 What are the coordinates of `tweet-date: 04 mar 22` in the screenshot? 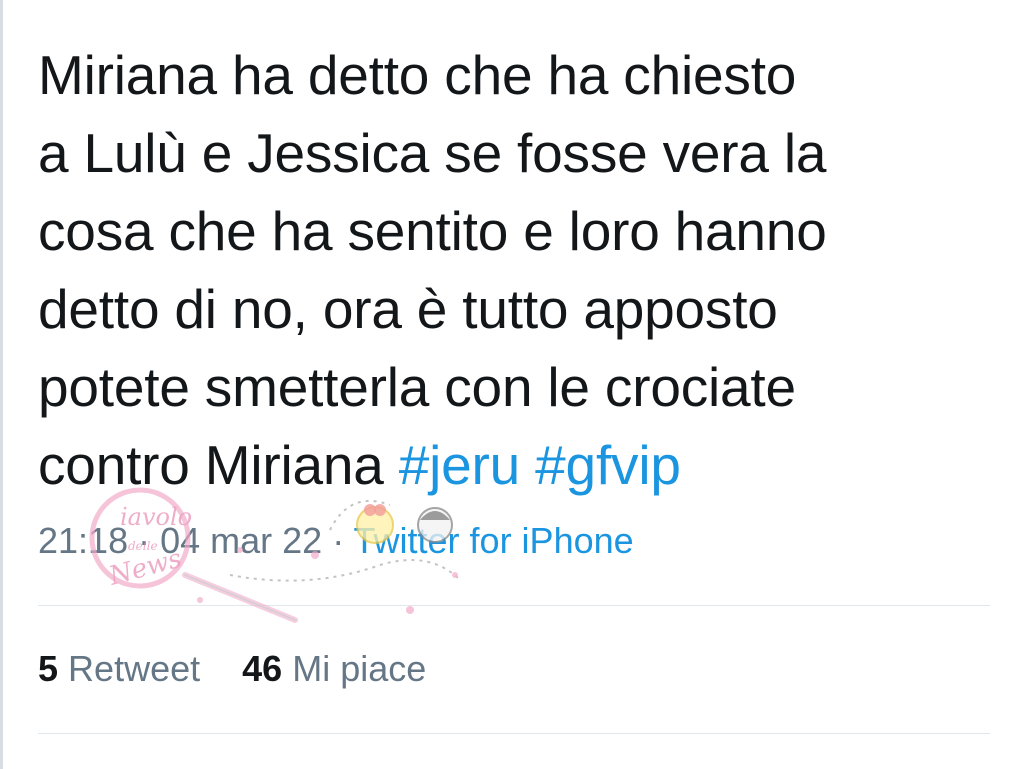 It's located at (241, 540).